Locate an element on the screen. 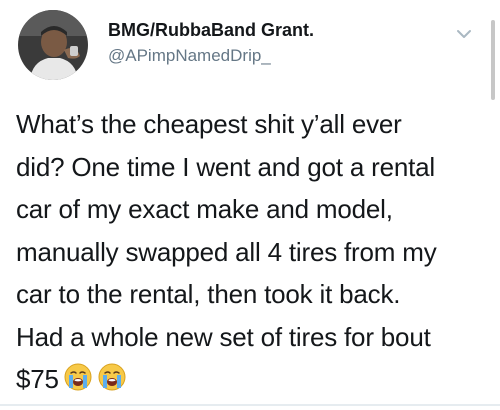 The image size is (500, 410). divider is located at coordinates (250, 405).